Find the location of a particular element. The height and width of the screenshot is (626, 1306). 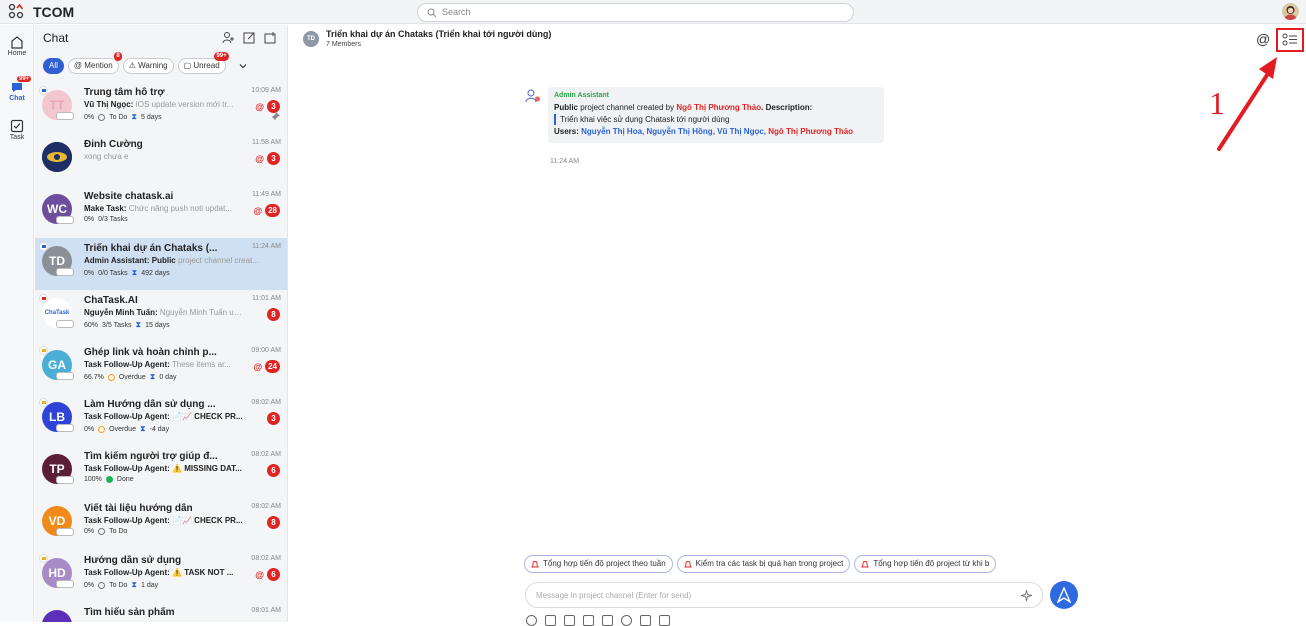

filter-warning: ⚠ Warning is located at coordinates (148, 66).